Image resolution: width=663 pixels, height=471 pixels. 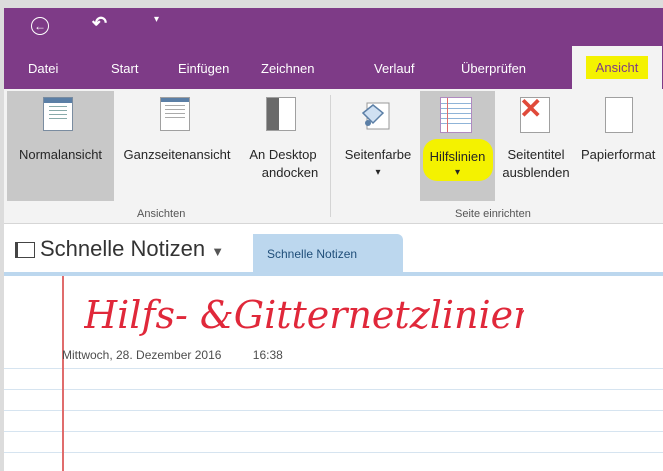 I want to click on tab-ansicht: Ansicht, so click(x=617, y=67).